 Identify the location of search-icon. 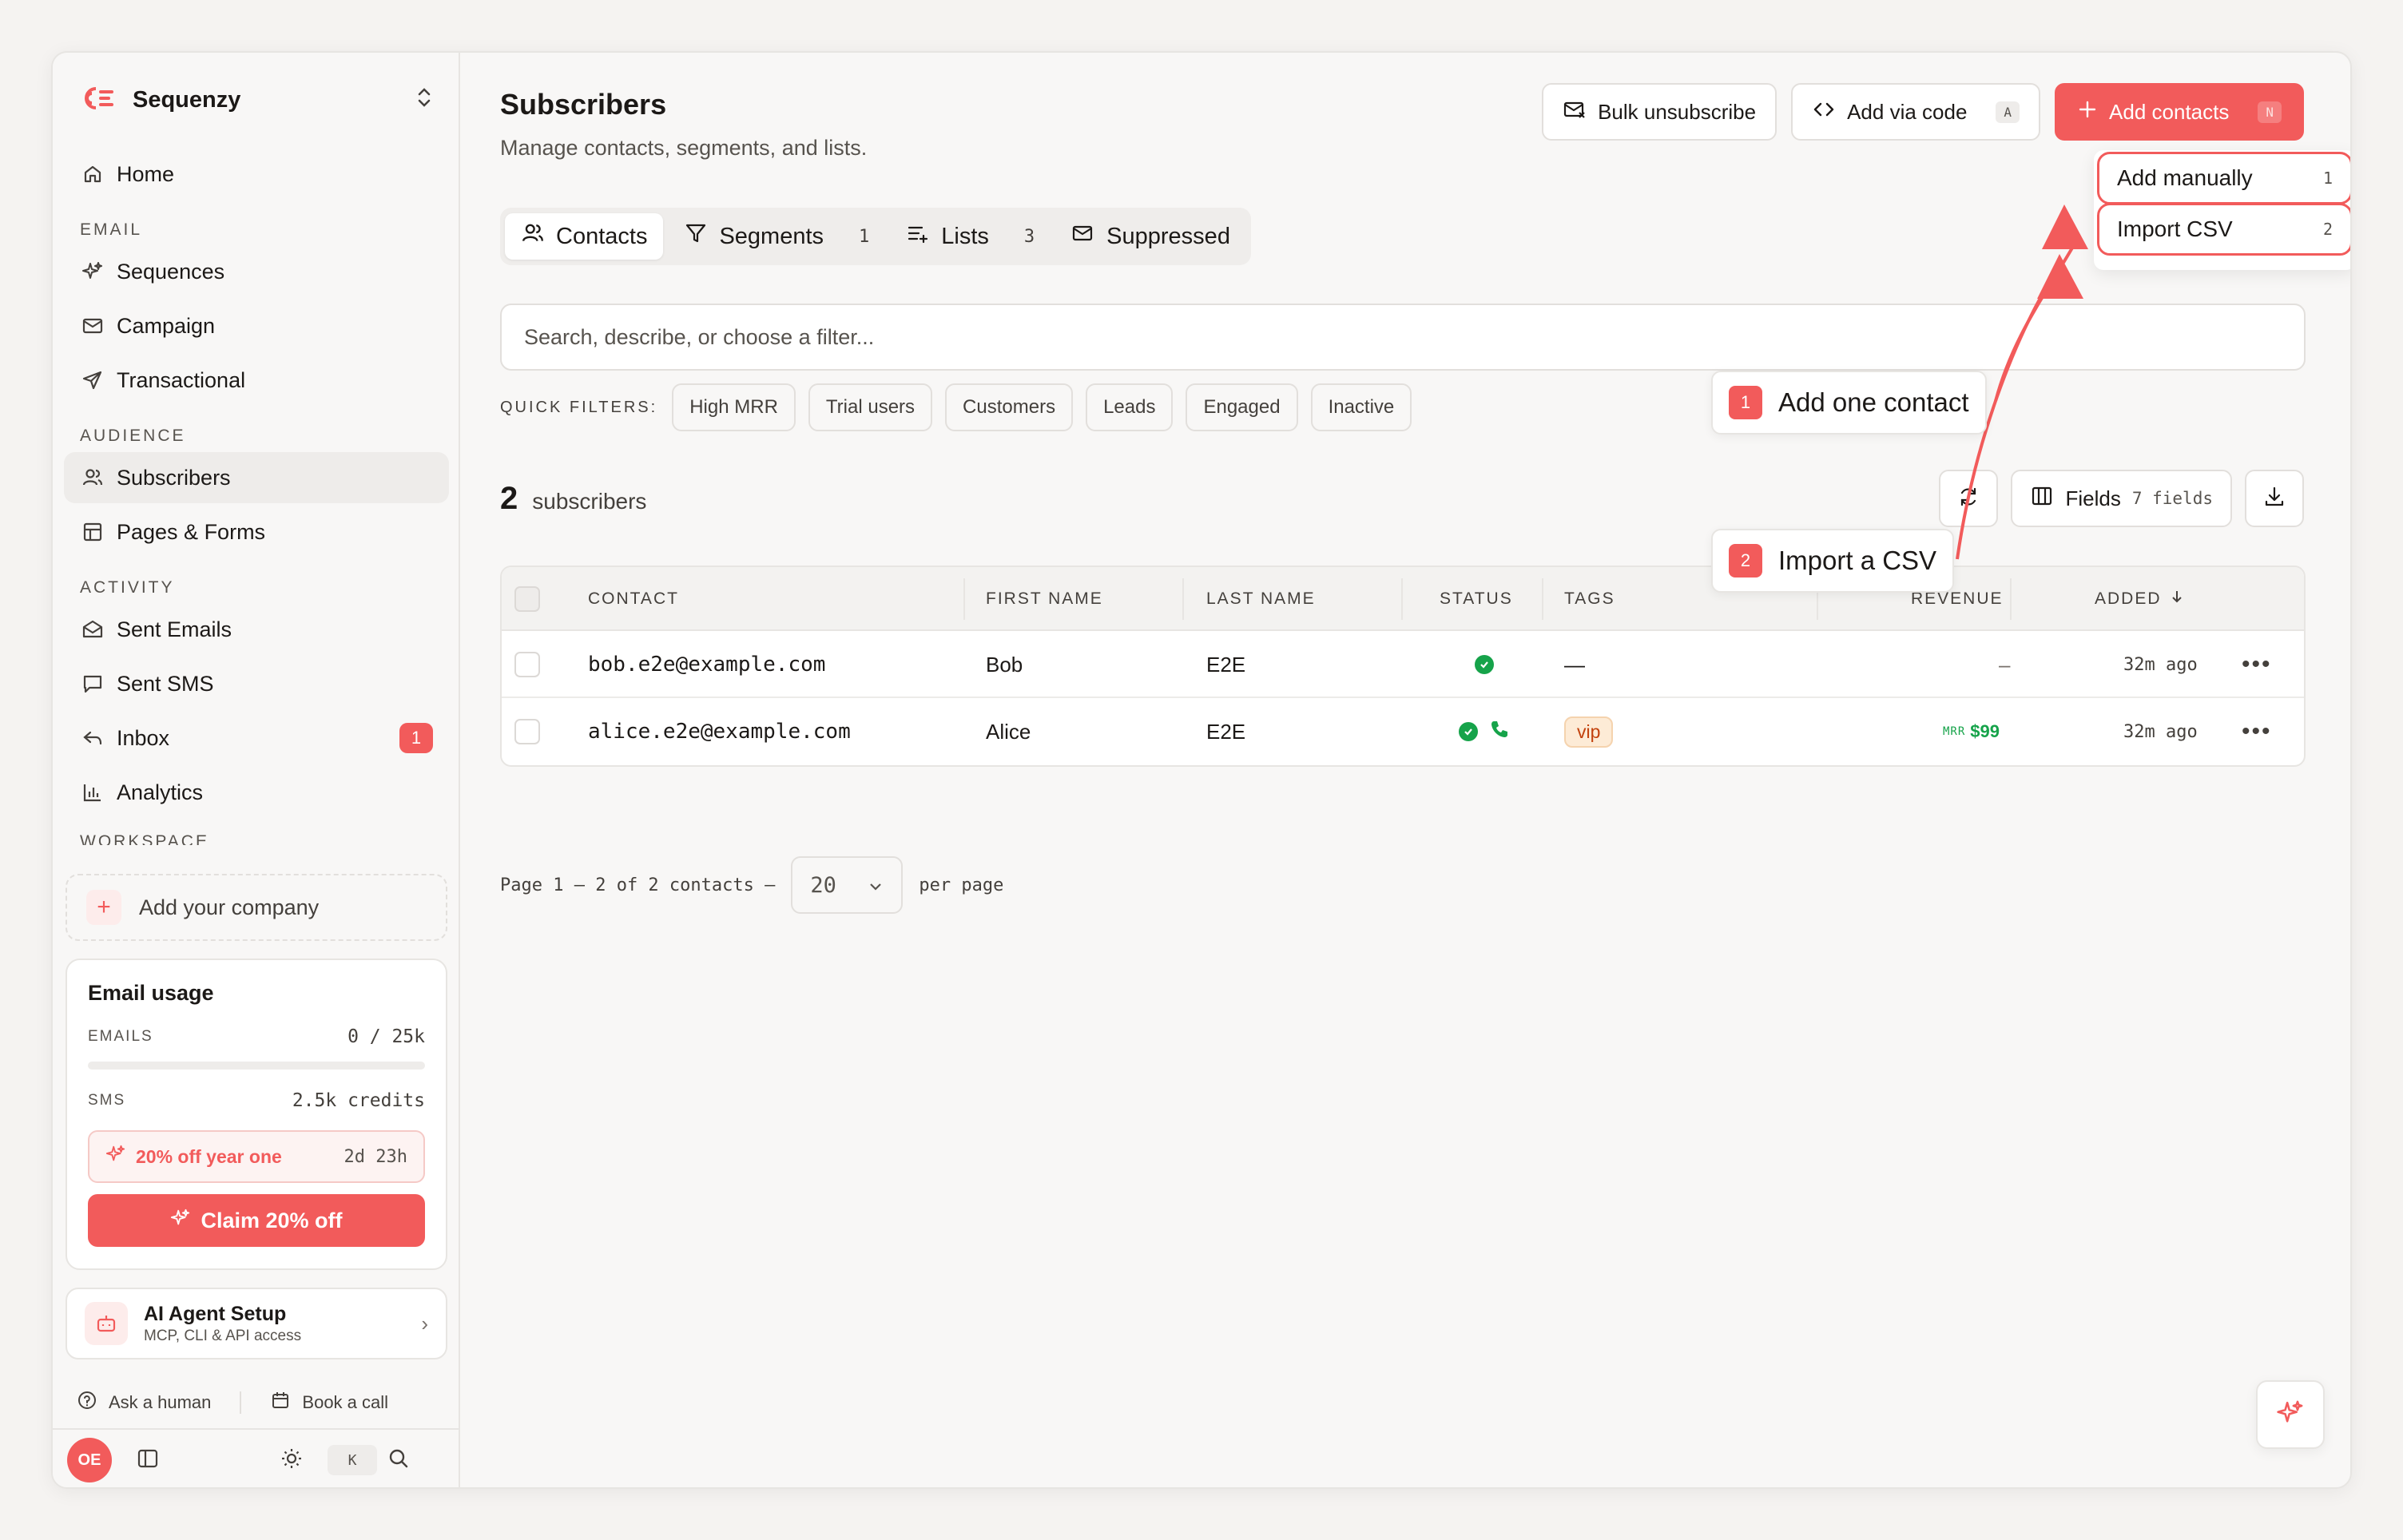
(399, 1461).